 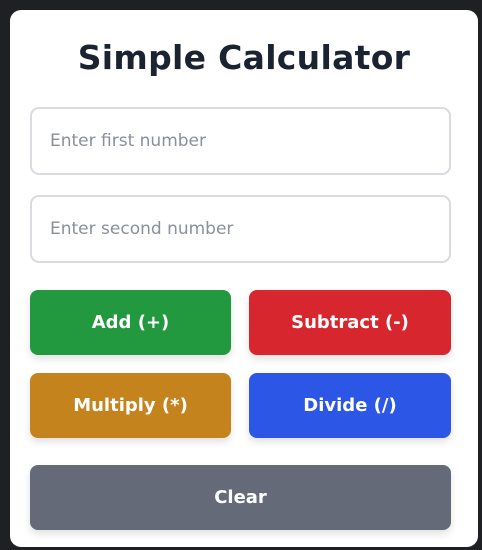 What do you see at coordinates (240, 497) in the screenshot?
I see `clear-button: Clear` at bounding box center [240, 497].